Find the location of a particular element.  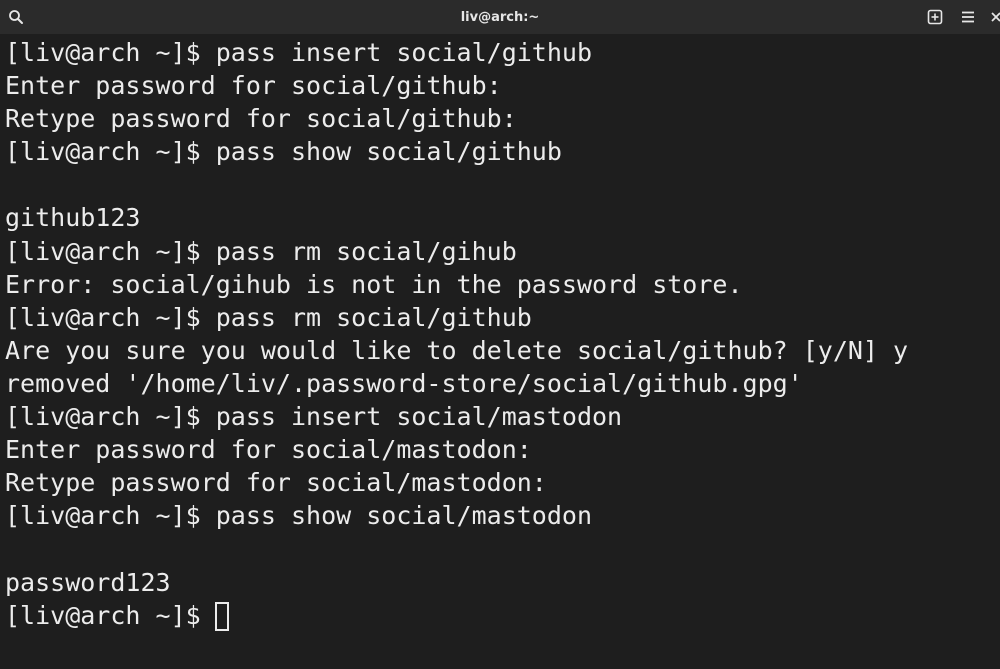

terminal-line: github123 is located at coordinates (73, 218).